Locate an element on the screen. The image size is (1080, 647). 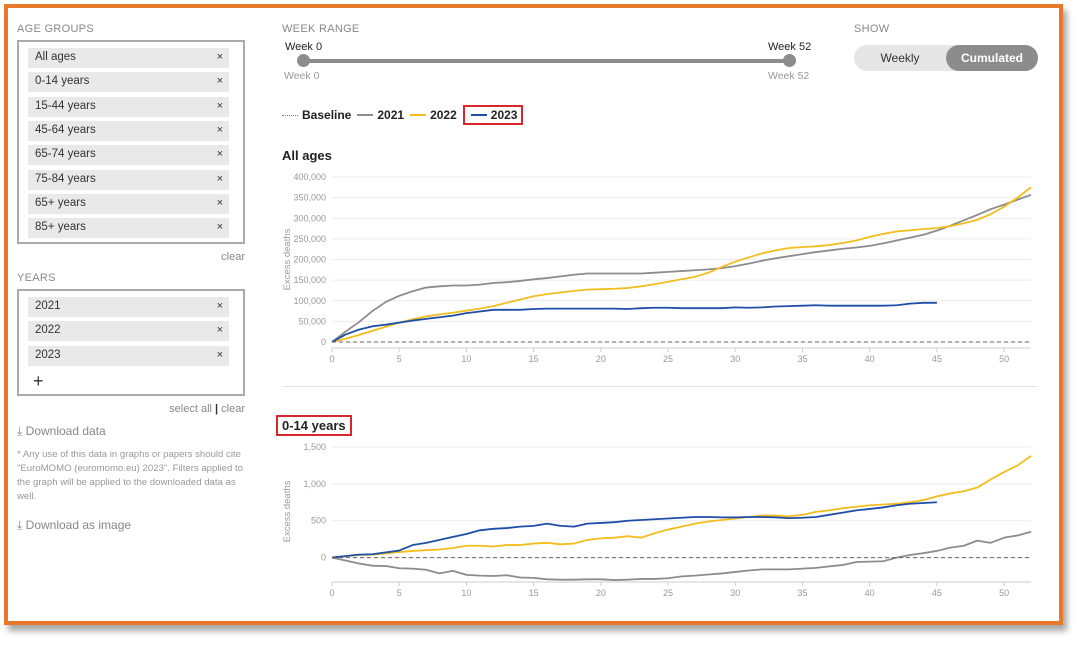
year-chip-label: 2022 is located at coordinates (48, 330).